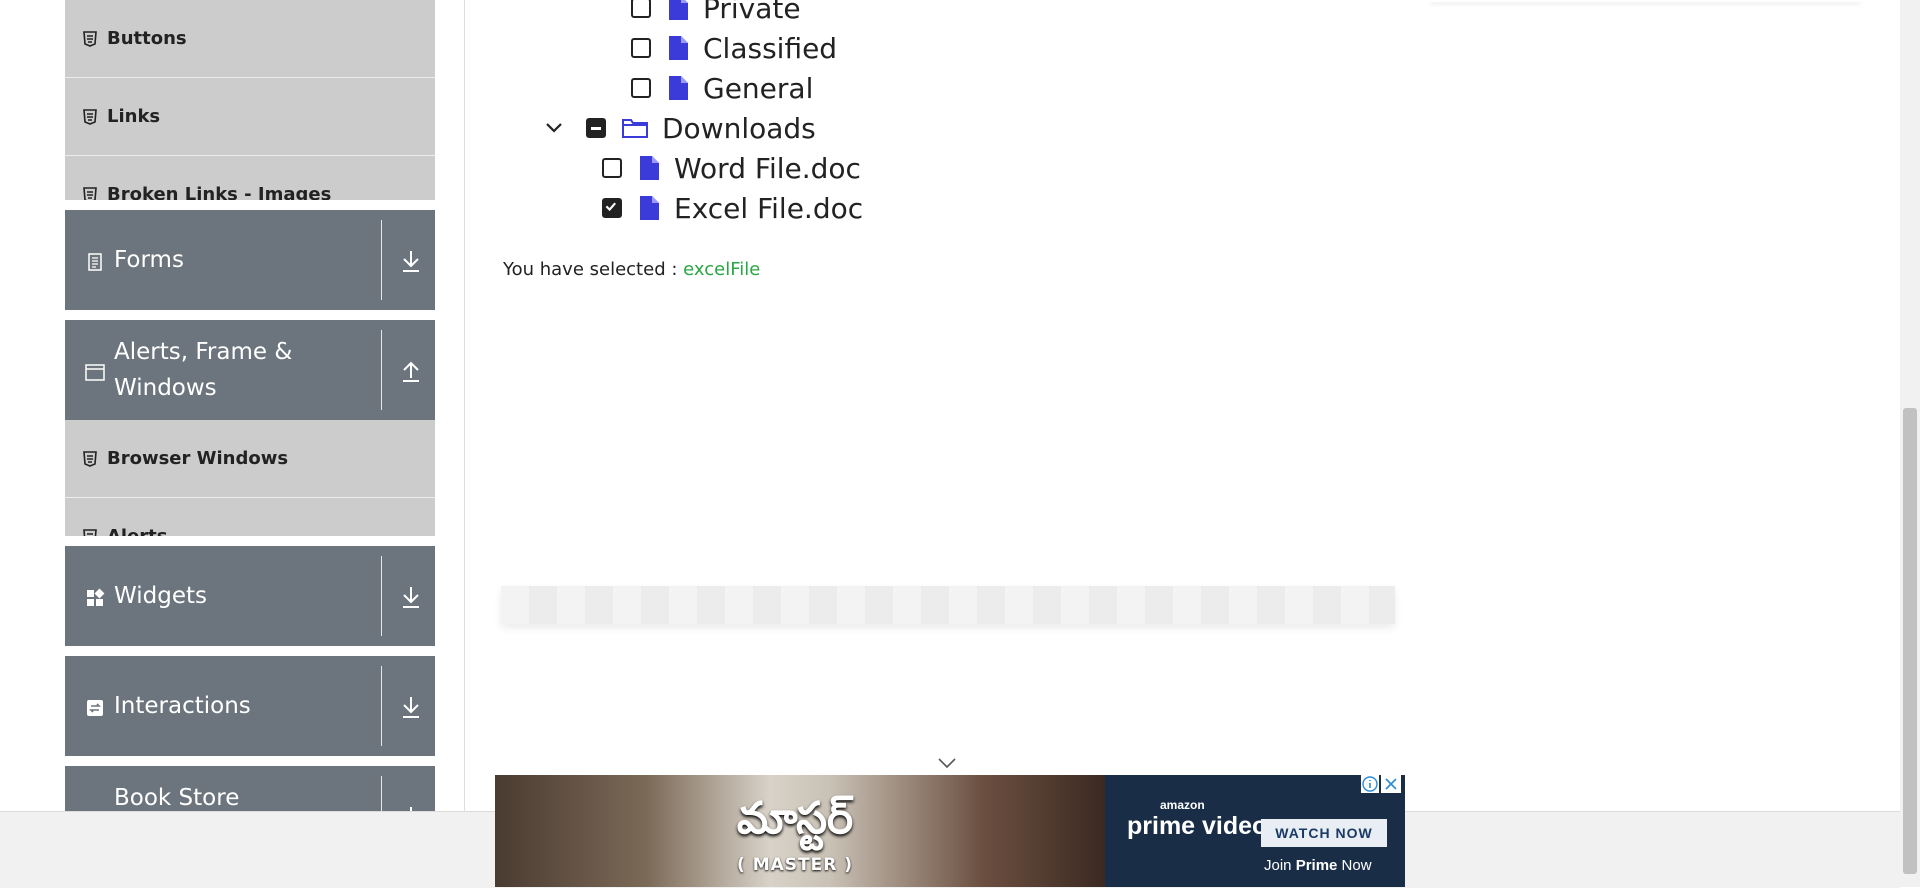  I want to click on category-forms: Forms, so click(250, 260).